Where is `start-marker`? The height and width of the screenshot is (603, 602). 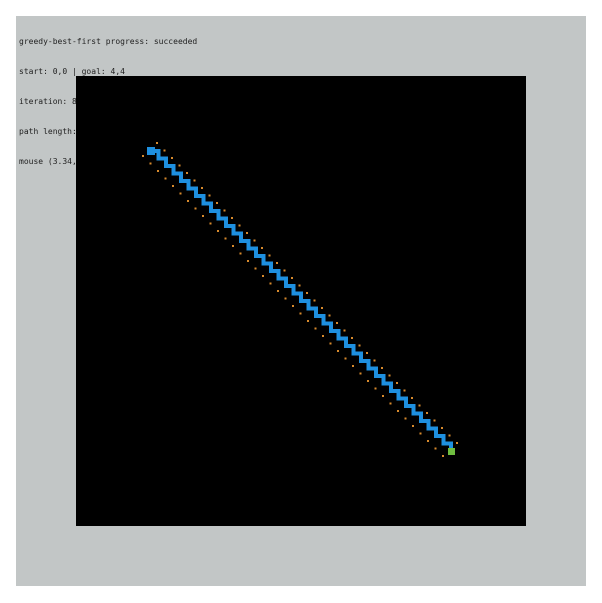
start-marker is located at coordinates (151, 151).